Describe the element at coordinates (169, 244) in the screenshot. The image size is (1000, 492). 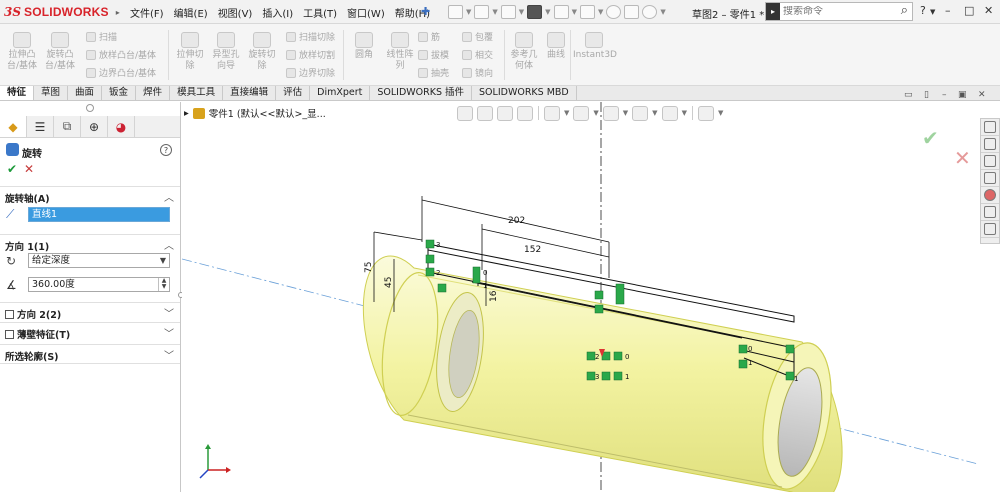
I see `chevron-up-icon: ︿` at that location.